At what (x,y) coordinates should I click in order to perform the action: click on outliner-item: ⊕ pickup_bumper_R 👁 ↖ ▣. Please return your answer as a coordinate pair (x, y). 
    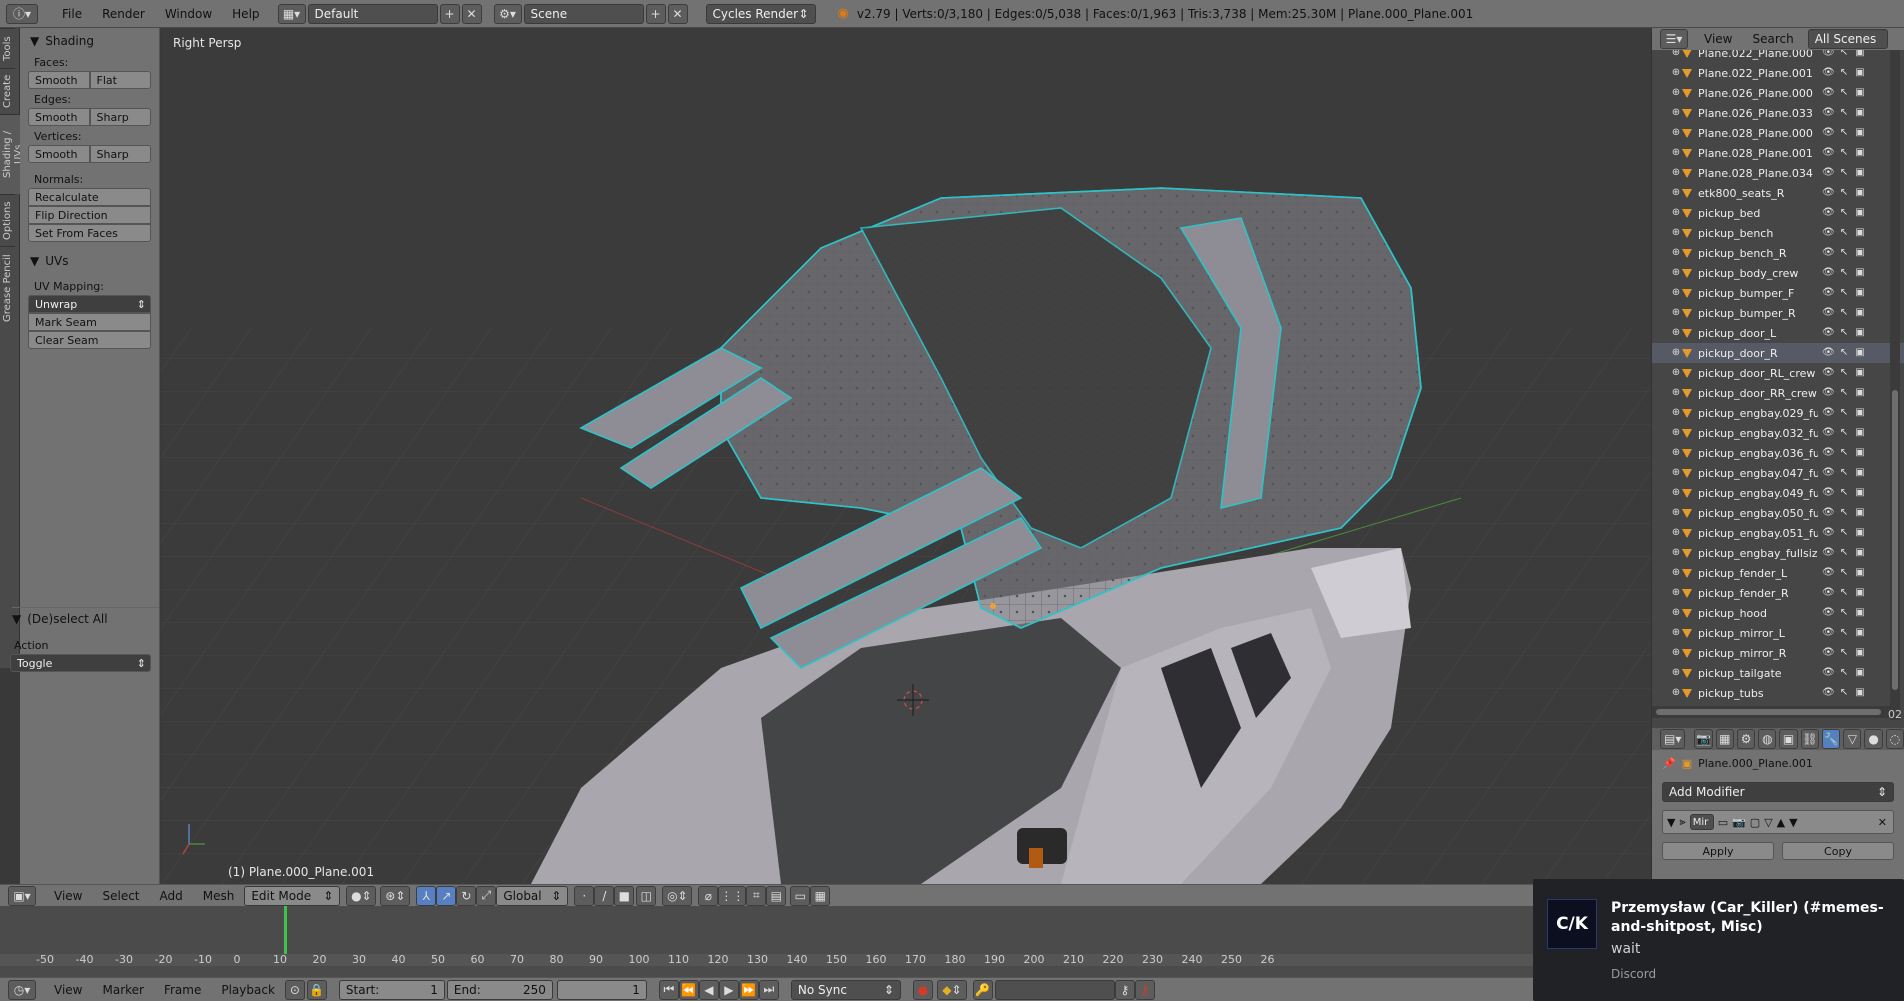
    Looking at the image, I should click on (1778, 313).